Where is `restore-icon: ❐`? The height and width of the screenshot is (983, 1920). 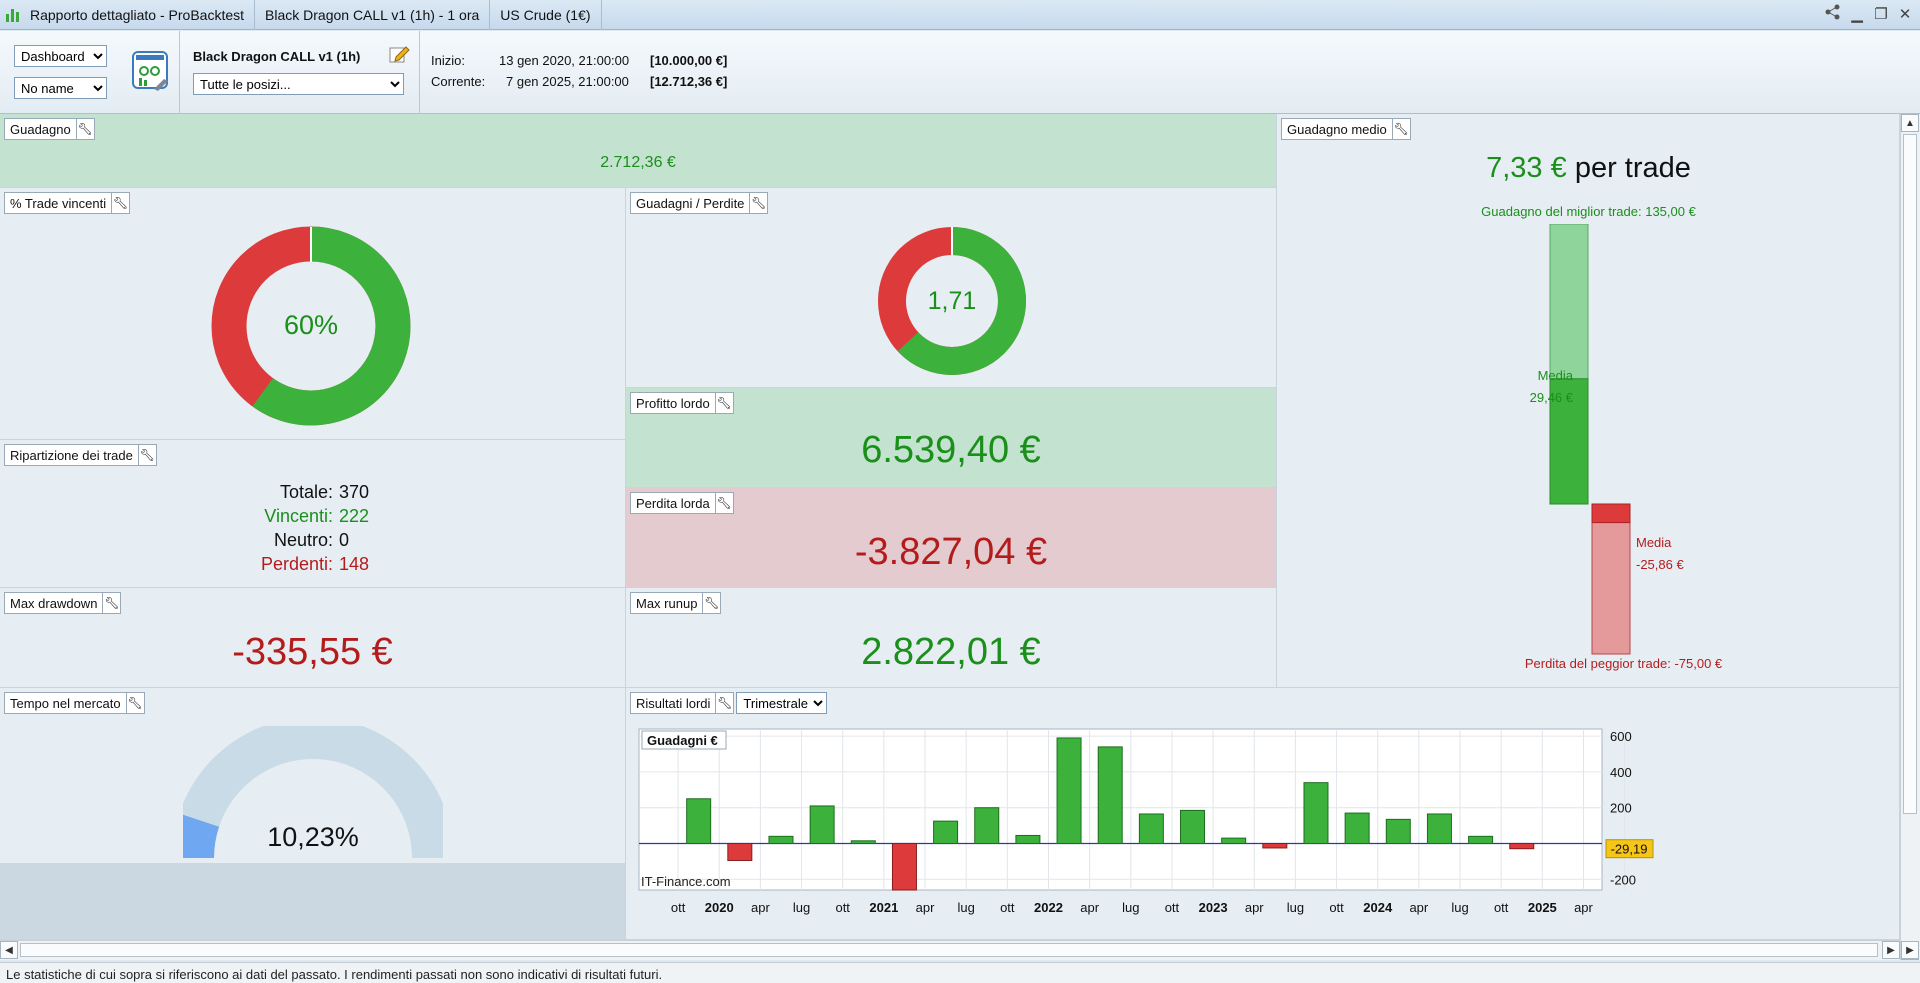 restore-icon: ❐ is located at coordinates (1881, 14).